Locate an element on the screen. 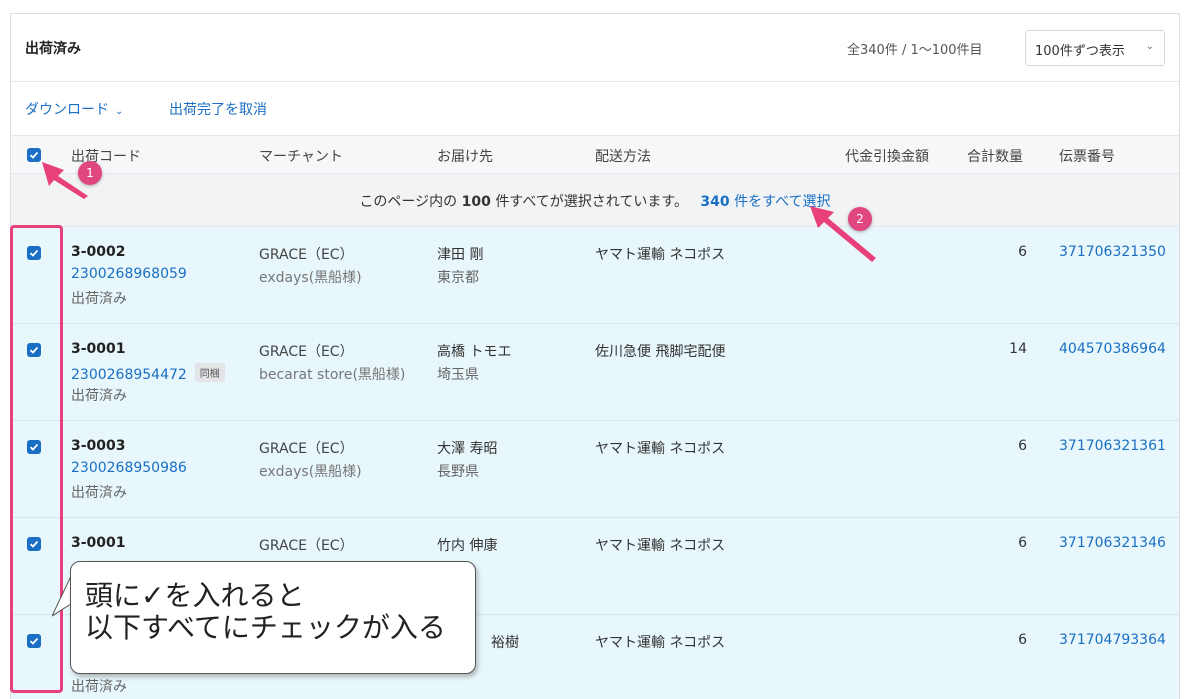 This screenshot has height=699, width=1184. annotation-badge-2: 2 is located at coordinates (860, 219).